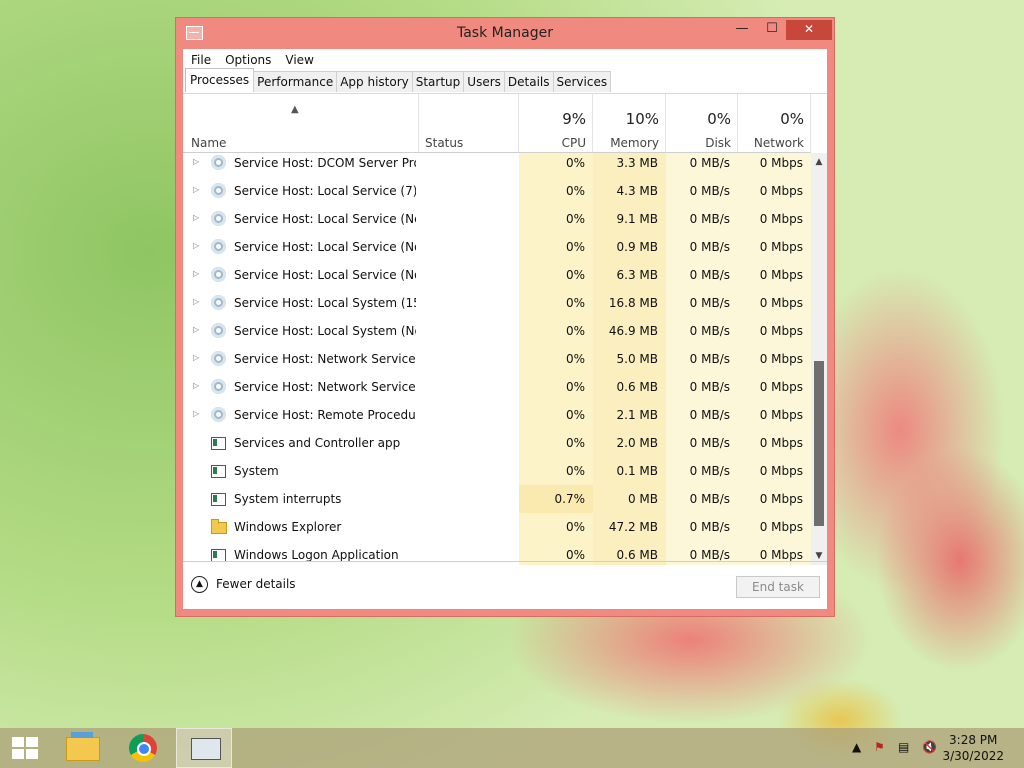 The width and height of the screenshot is (1024, 768). Describe the element at coordinates (819, 162) in the screenshot. I see `scroll-up-icon: ▲` at that location.